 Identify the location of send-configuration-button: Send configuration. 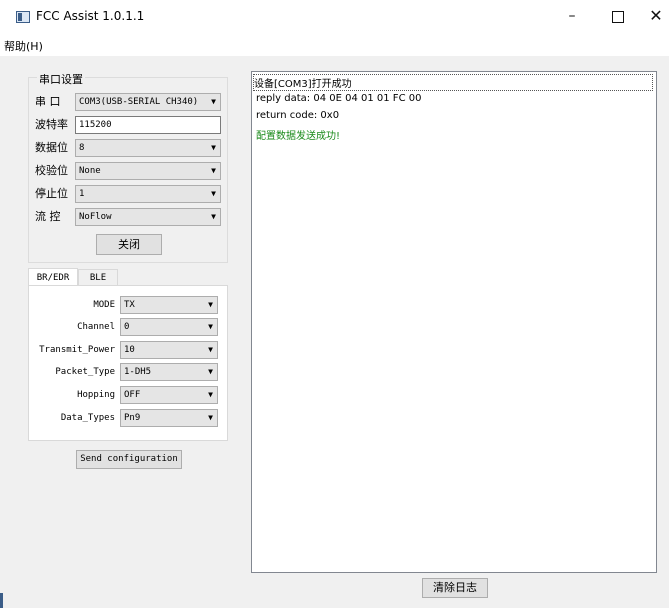
(129, 459).